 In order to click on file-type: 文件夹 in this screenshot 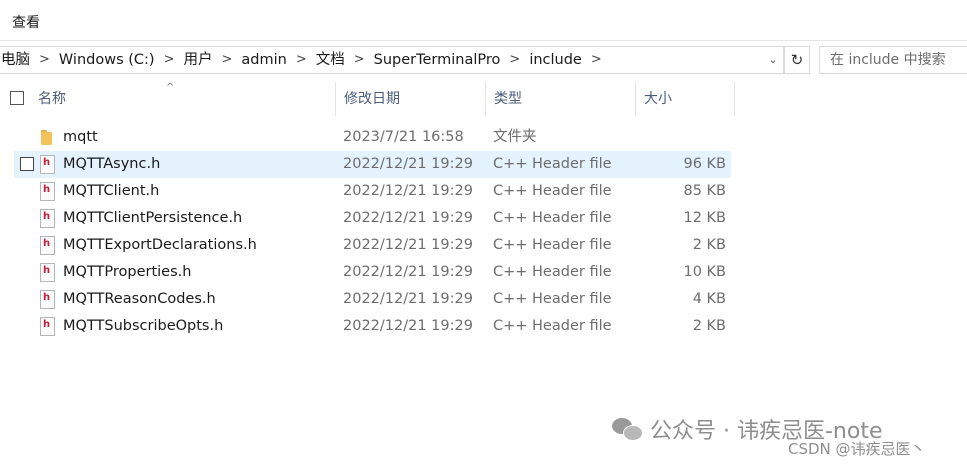, I will do `click(515, 137)`.